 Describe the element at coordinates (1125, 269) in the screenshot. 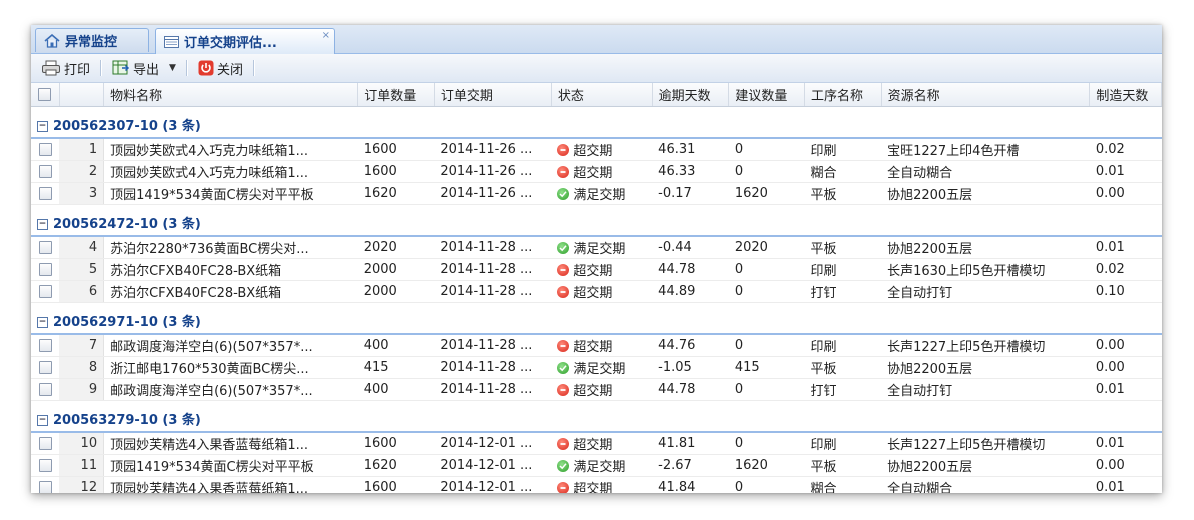

I see `cell-mfg-days: 0.02` at that location.